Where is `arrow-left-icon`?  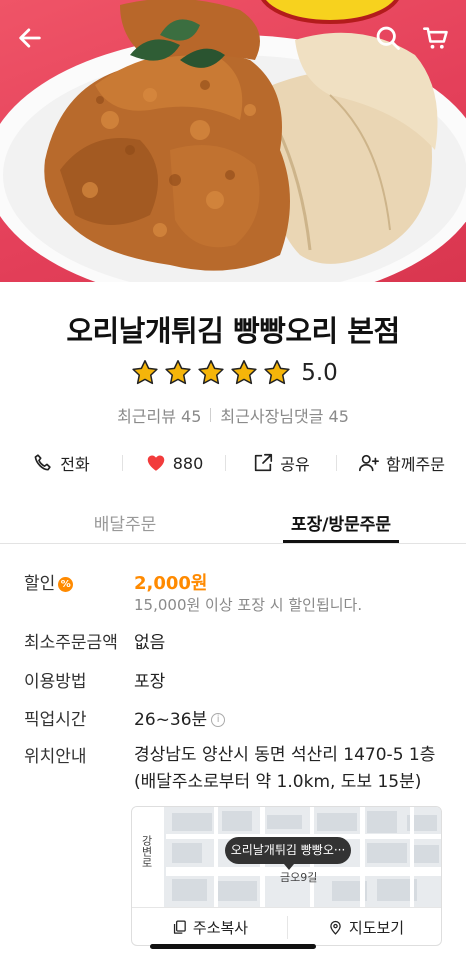 arrow-left-icon is located at coordinates (30, 38).